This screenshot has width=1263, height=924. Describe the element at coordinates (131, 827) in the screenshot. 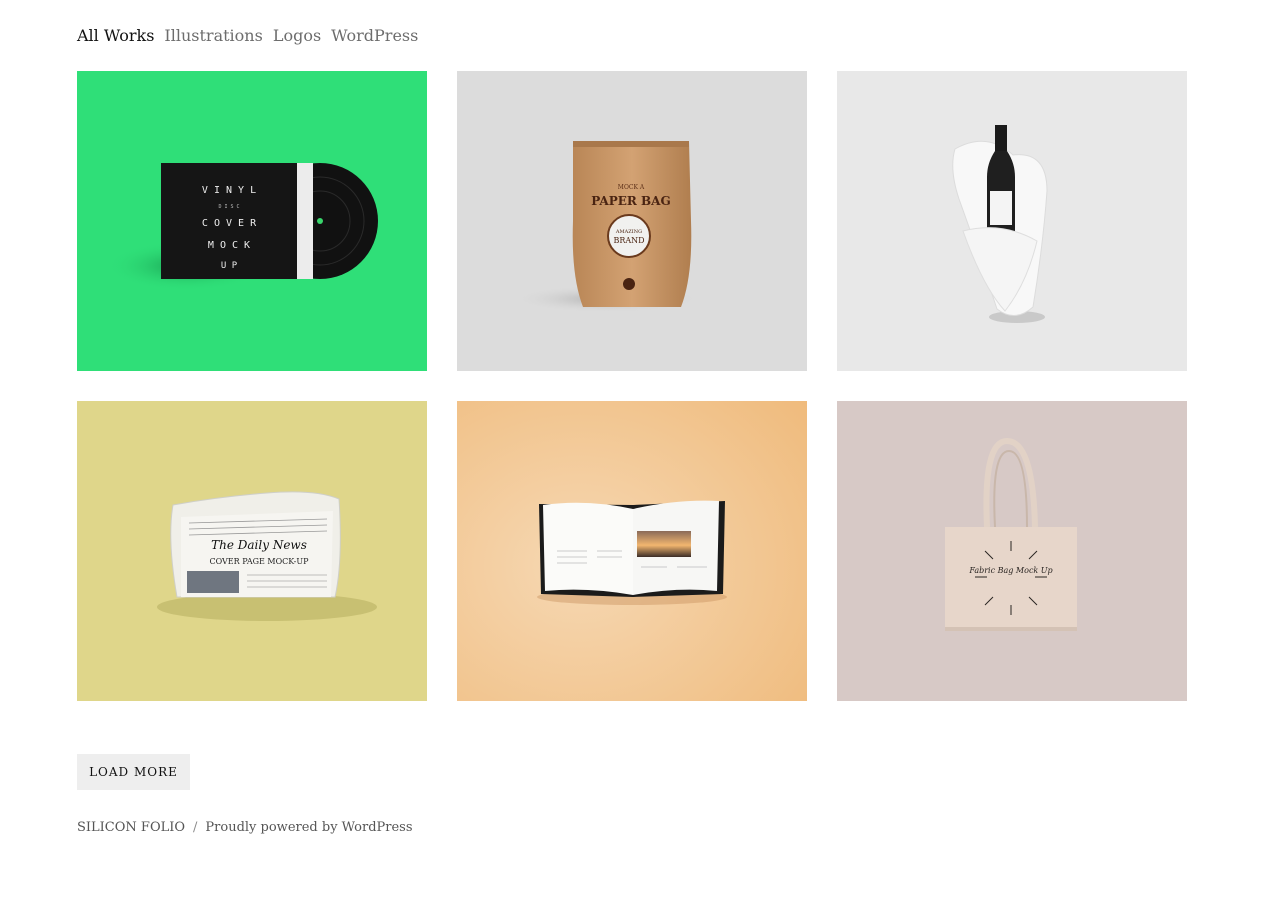

I see `footer-site-name-link: SILICON FOLIO` at that location.